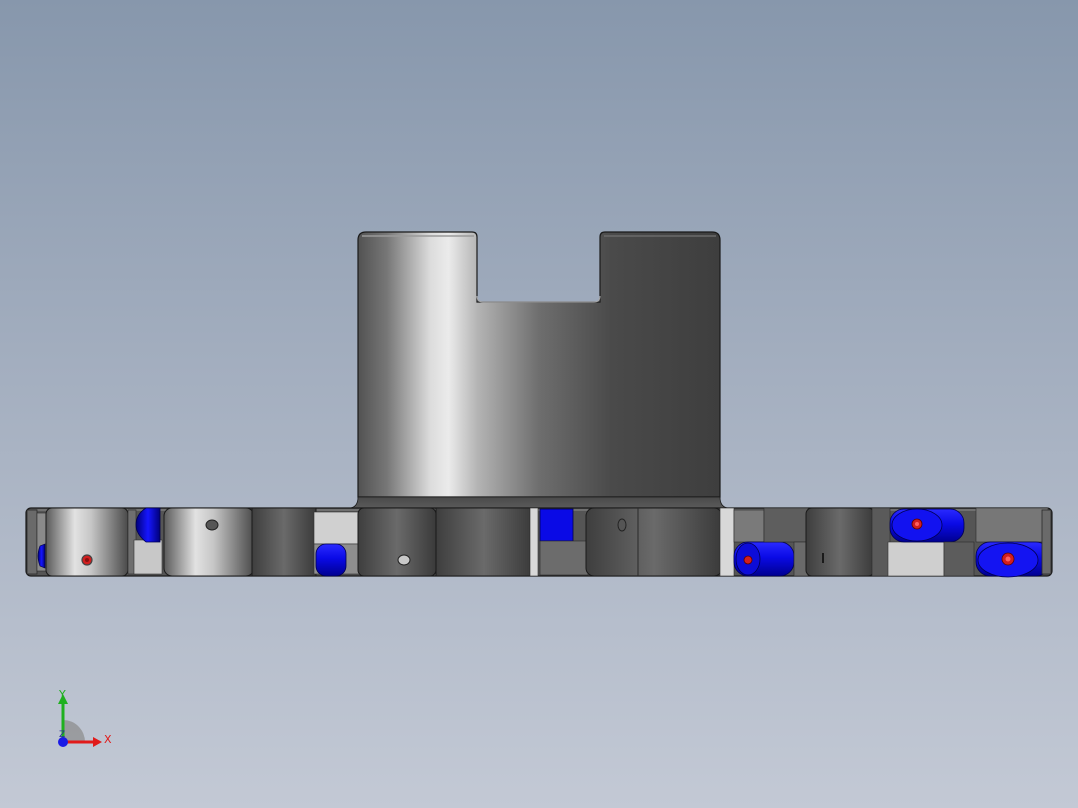  Describe the element at coordinates (80, 720) in the screenshot. I see `axis-triad-icon` at that location.